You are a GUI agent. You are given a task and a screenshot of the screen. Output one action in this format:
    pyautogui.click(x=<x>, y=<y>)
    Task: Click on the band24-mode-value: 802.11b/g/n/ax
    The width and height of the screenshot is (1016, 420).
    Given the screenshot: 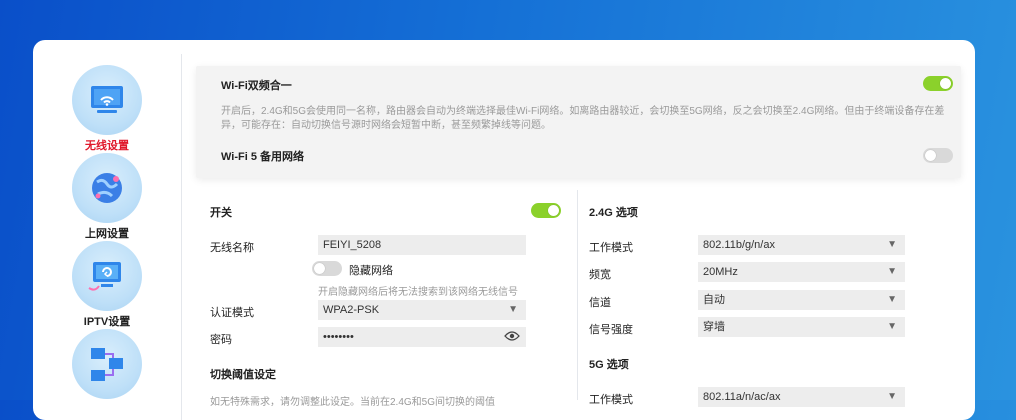 What is the action you would take?
    pyautogui.click(x=739, y=245)
    